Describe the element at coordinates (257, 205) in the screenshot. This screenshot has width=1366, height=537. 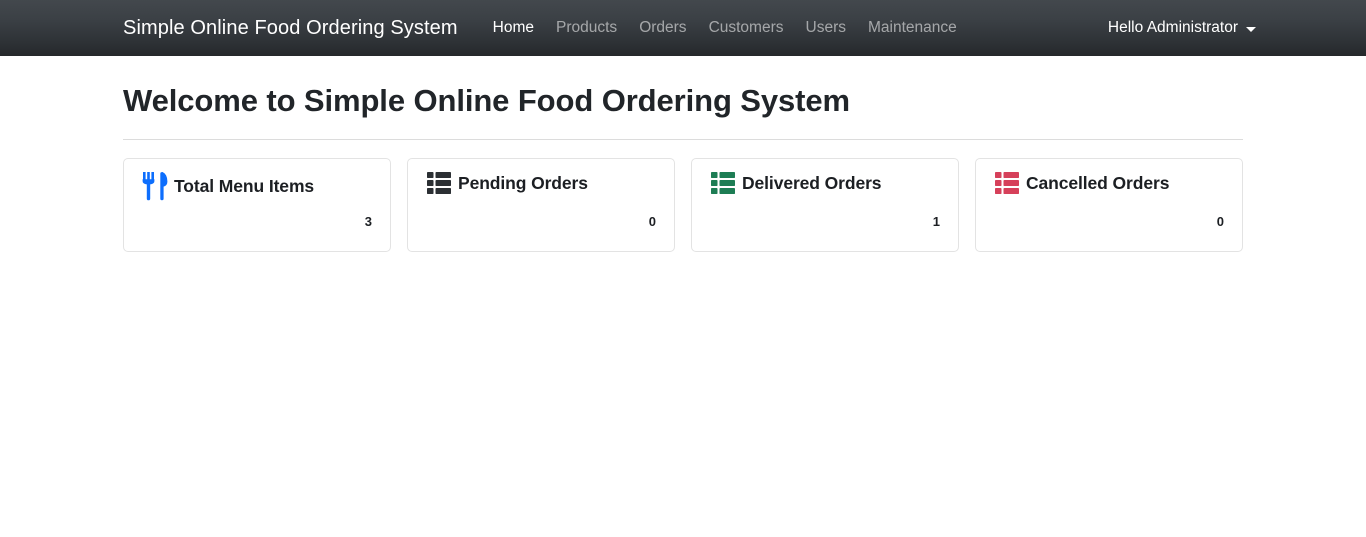
I see `stat-card-total-menu-items: Total Menu Items 3` at that location.